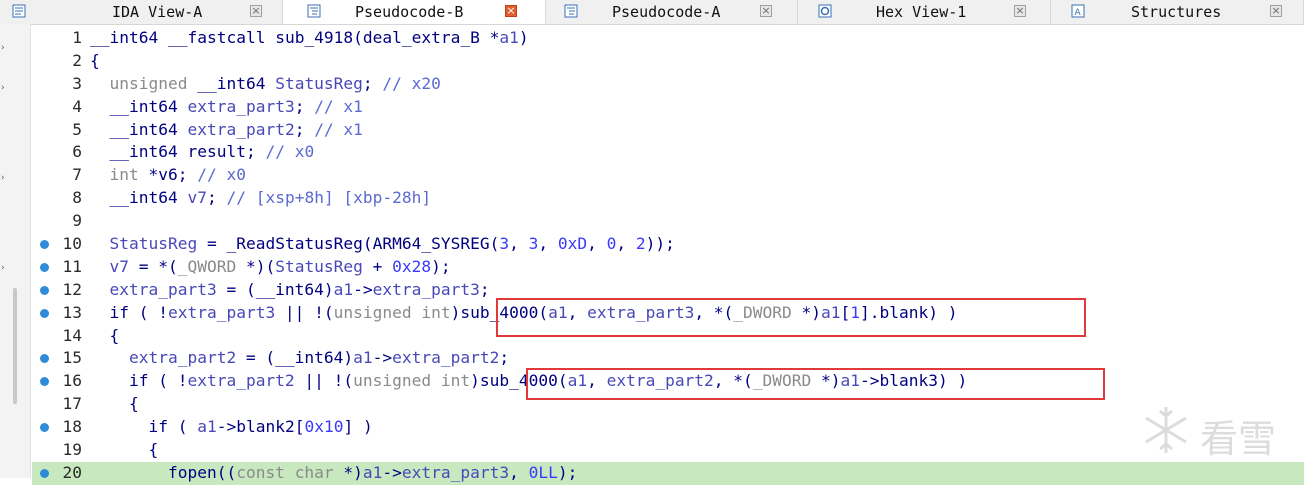  What do you see at coordinates (260, 427) in the screenshot?
I see `code-text: if ( a1->blank2[0x10] )` at bounding box center [260, 427].